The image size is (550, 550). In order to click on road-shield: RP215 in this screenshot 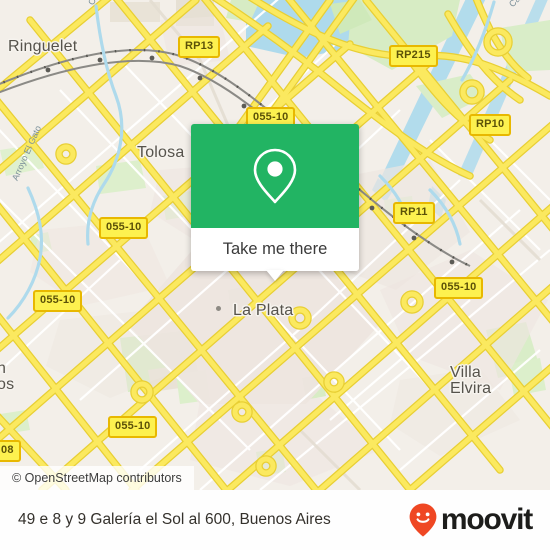, I will do `click(413, 56)`.